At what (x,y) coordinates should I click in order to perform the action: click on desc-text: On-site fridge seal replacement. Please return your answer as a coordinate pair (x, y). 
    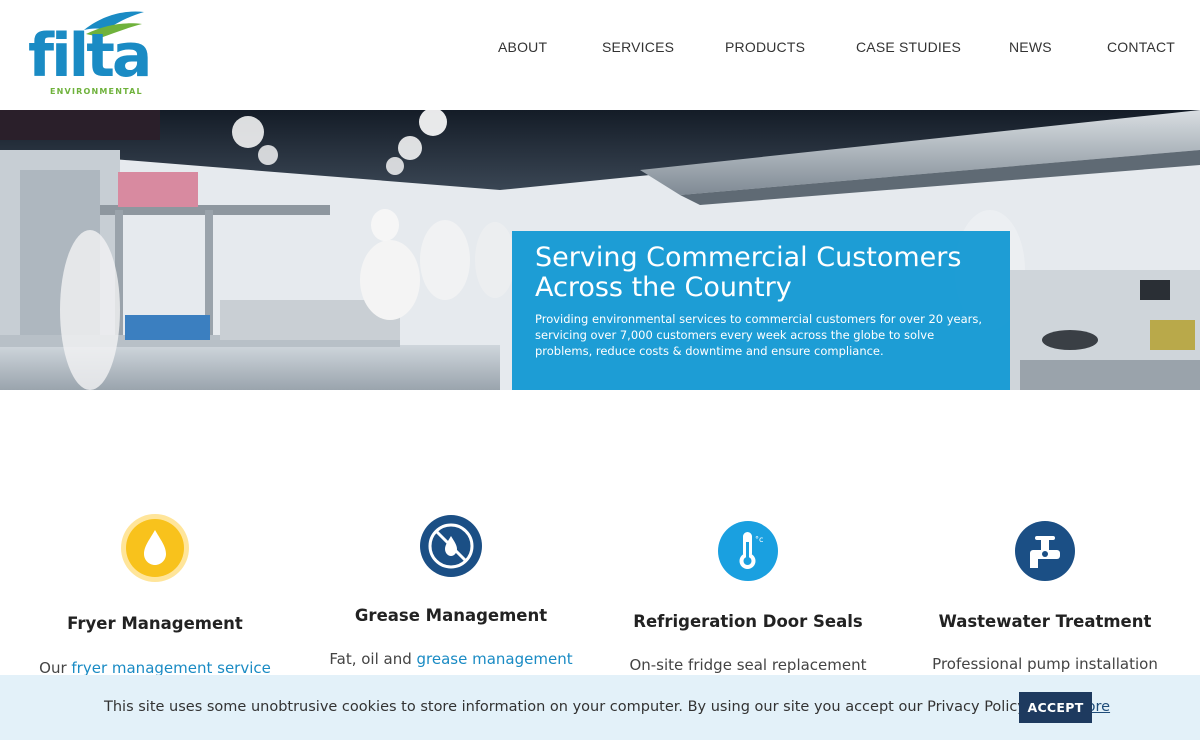
    Looking at the image, I should click on (748, 665).